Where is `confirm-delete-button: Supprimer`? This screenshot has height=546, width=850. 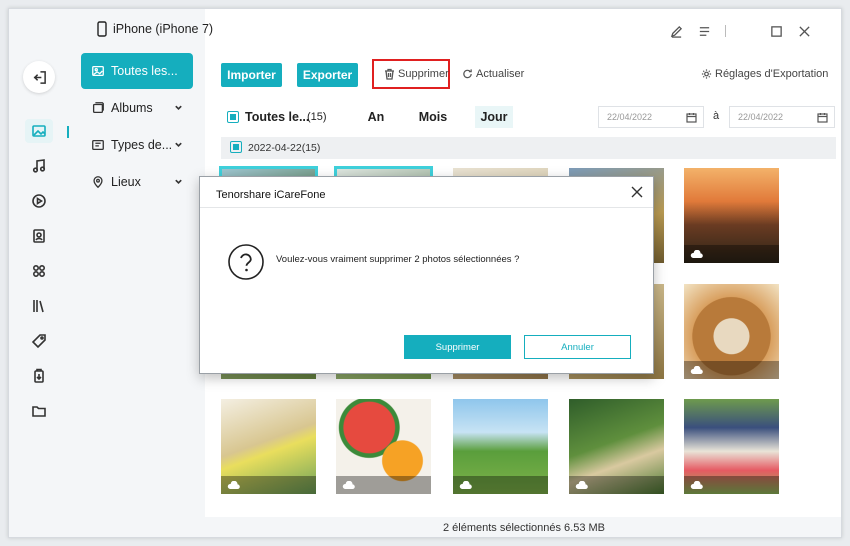 confirm-delete-button: Supprimer is located at coordinates (457, 347).